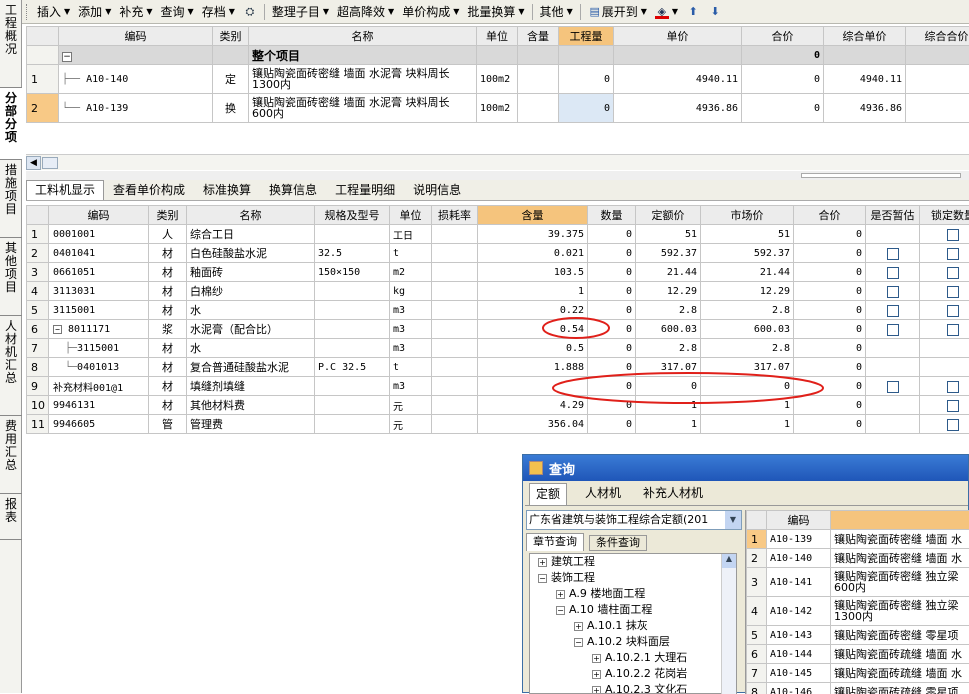 The image size is (969, 694). What do you see at coordinates (38, 424) in the screenshot?
I see `row-number: 11` at bounding box center [38, 424].